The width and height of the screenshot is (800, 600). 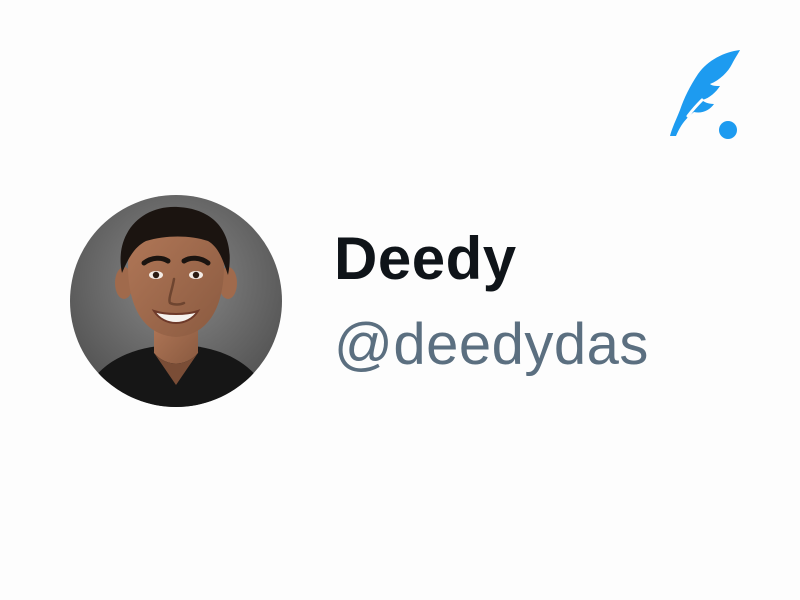 What do you see at coordinates (425, 258) in the screenshot?
I see `display-name: Deedy` at bounding box center [425, 258].